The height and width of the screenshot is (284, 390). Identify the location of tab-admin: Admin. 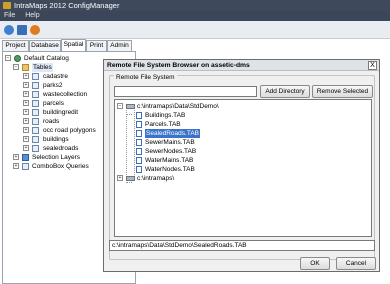
(119, 45).